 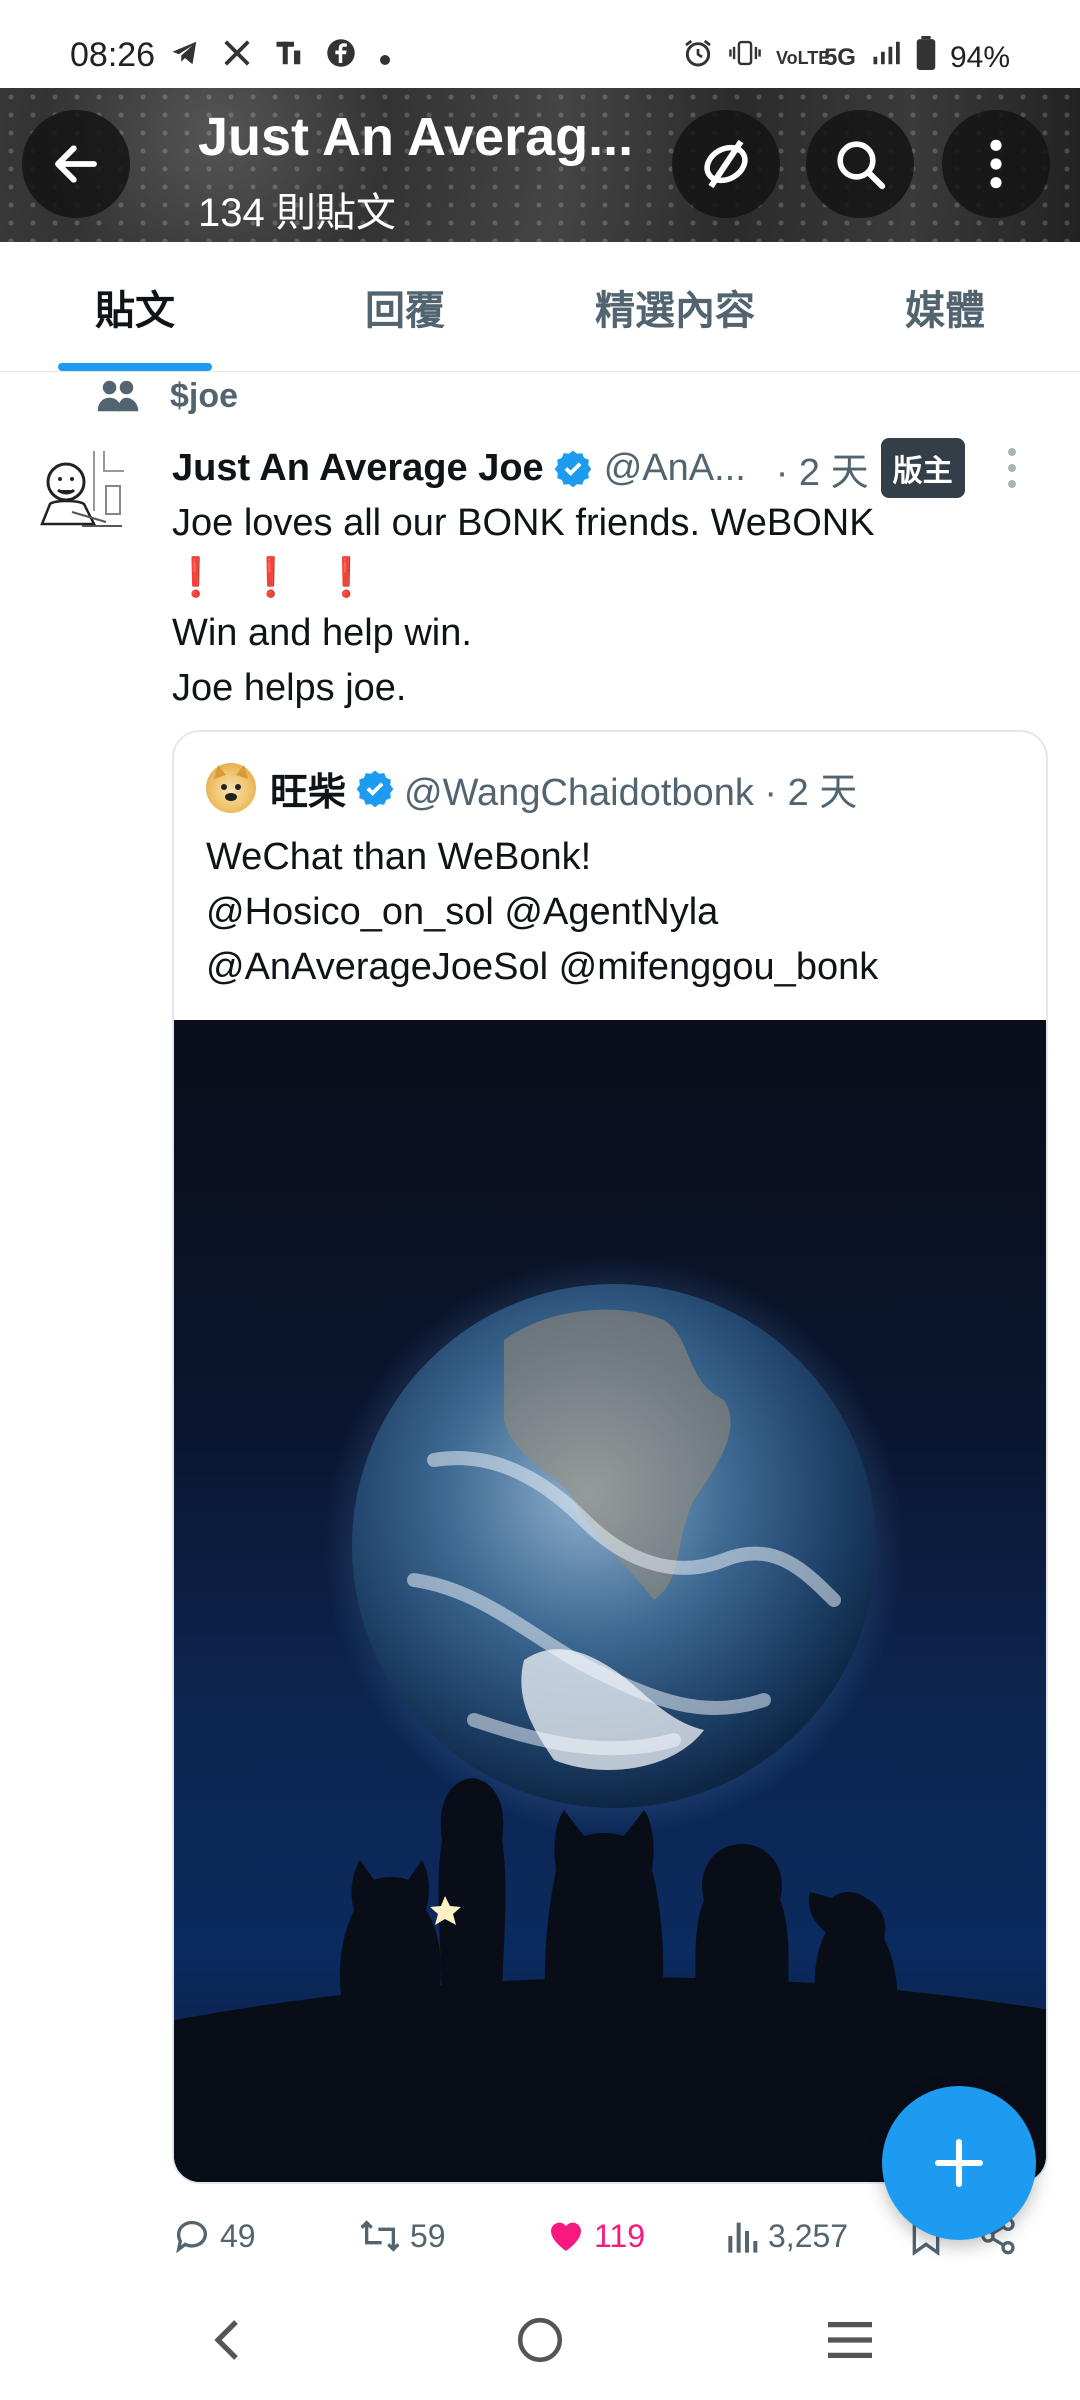 I want to click on doge-avatar, so click(x=231, y=788).